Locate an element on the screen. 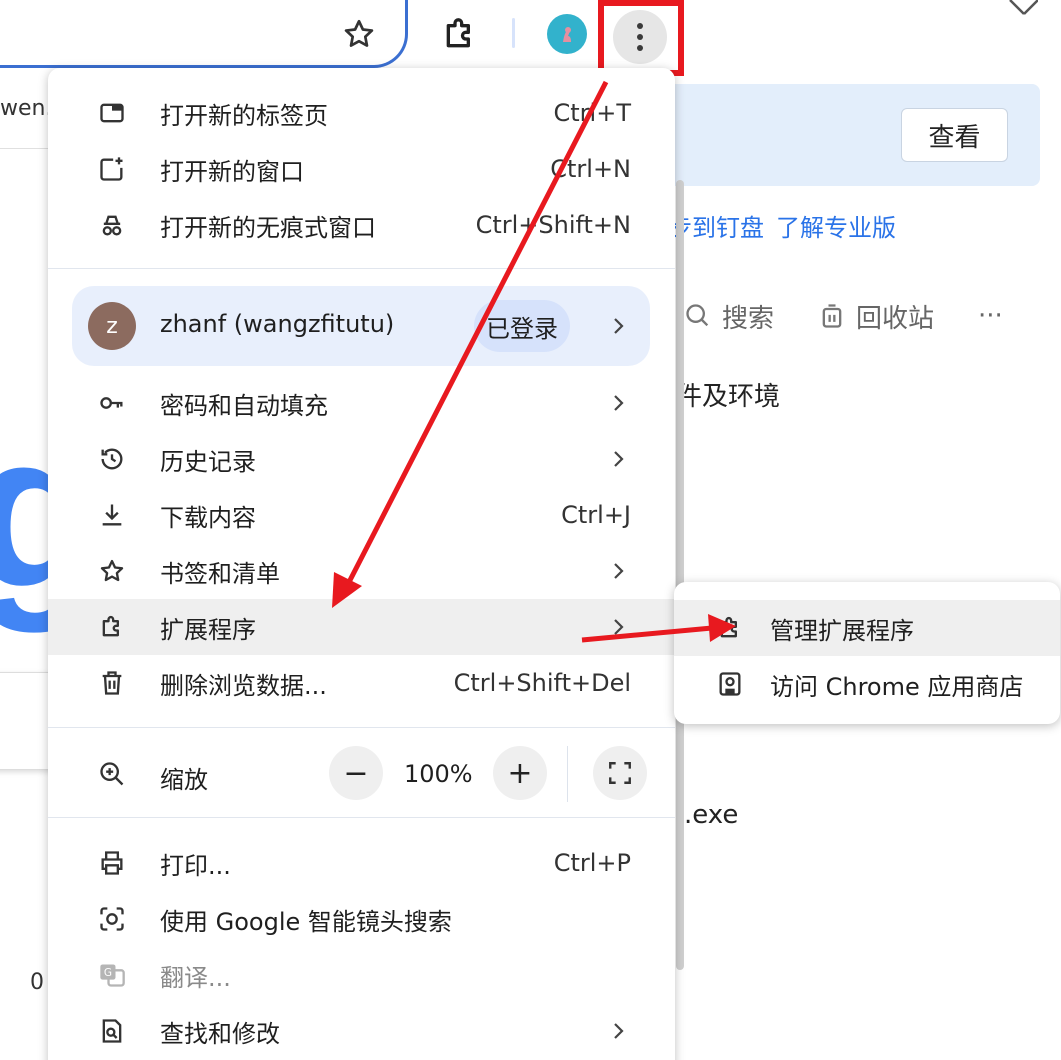 This screenshot has width=1061, height=1060. profile-avatar: z is located at coordinates (112, 326).